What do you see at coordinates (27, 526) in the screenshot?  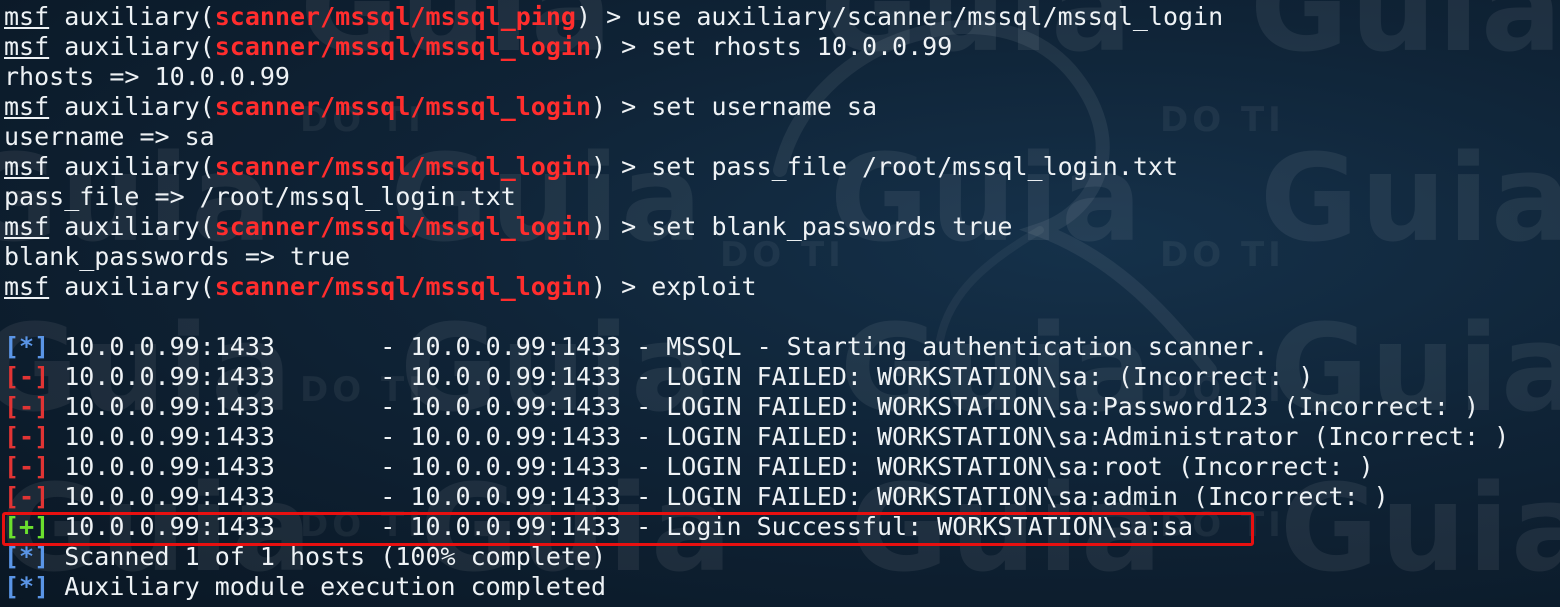 I see `success-status-tag: [+]` at bounding box center [27, 526].